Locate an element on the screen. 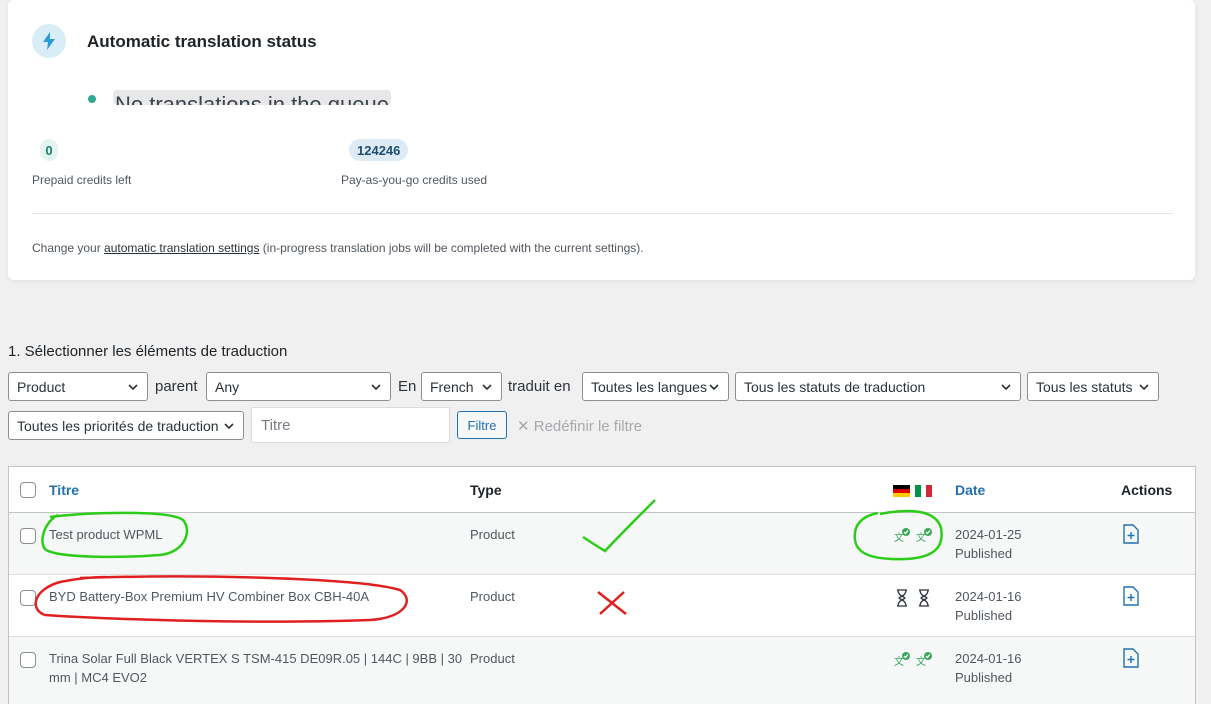 The height and width of the screenshot is (704, 1211). priority-select: Toutes les priorités de traduction is located at coordinates (126, 425).